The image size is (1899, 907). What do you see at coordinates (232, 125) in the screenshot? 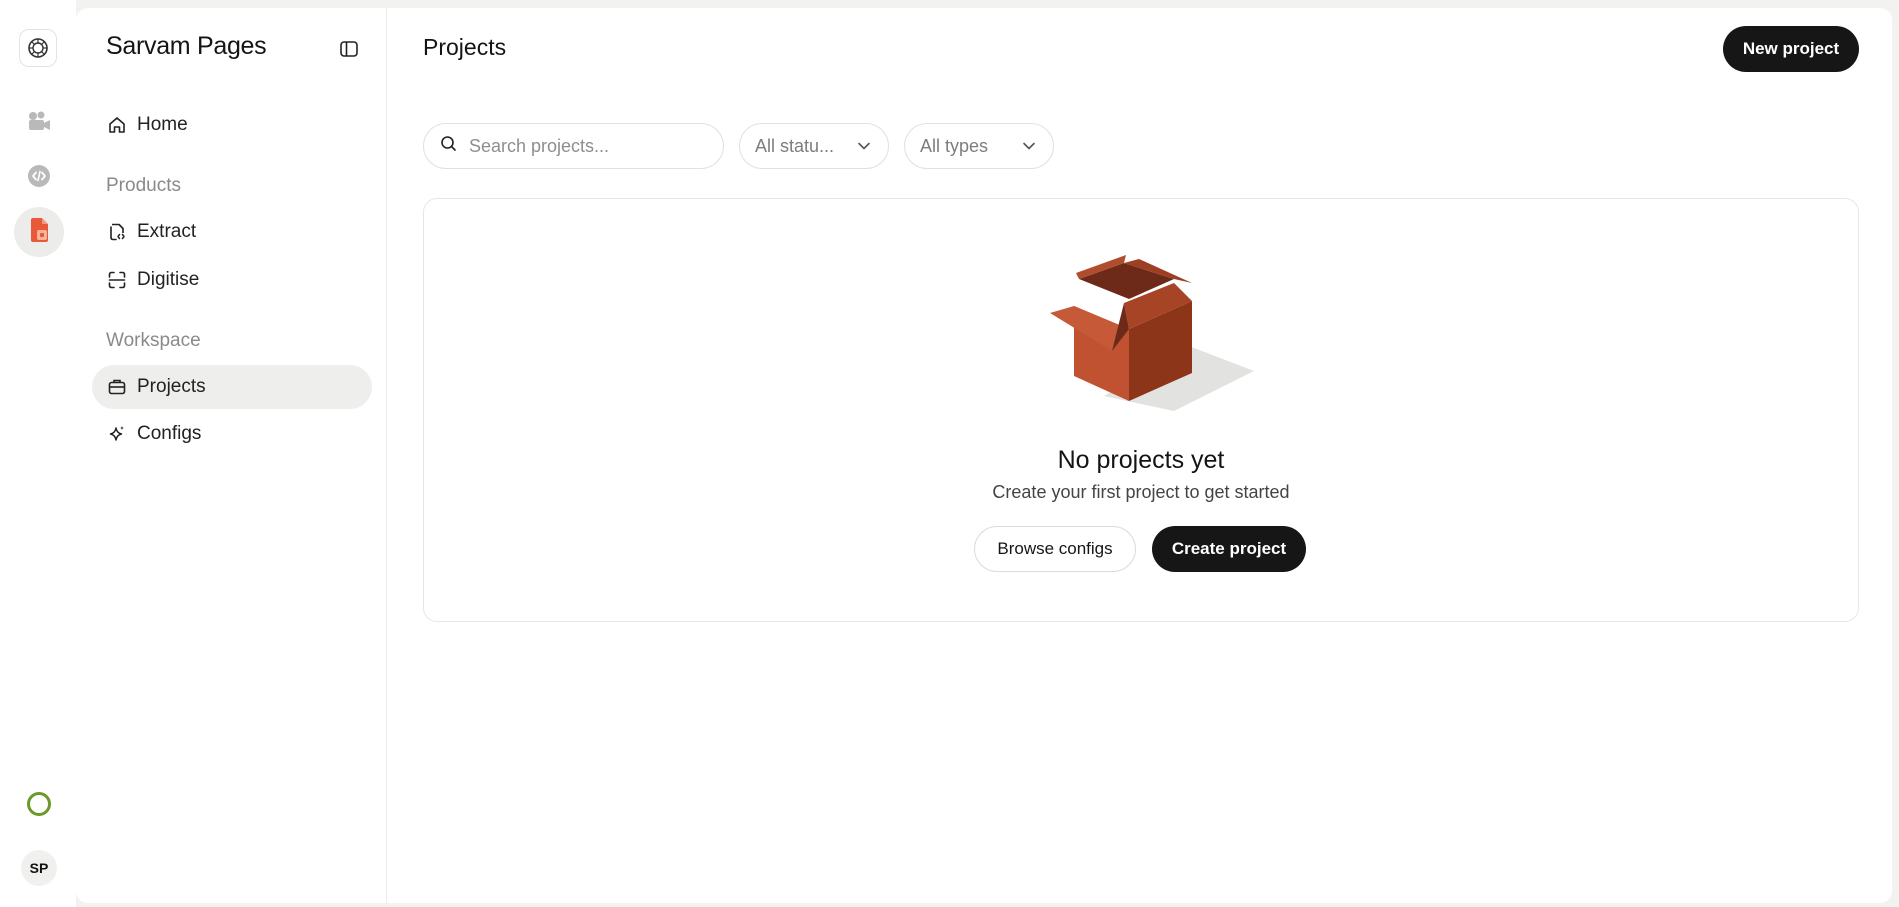
I see `sidebar-item-home: Home` at bounding box center [232, 125].